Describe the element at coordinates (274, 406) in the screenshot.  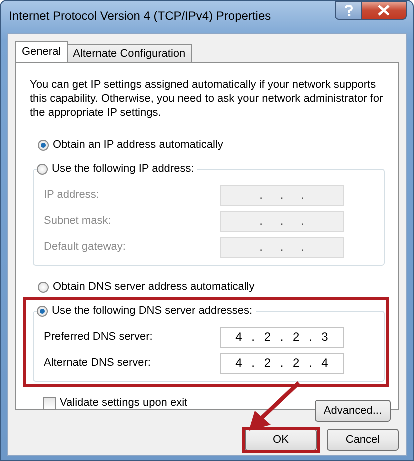
I see `annotation-arrow` at that location.